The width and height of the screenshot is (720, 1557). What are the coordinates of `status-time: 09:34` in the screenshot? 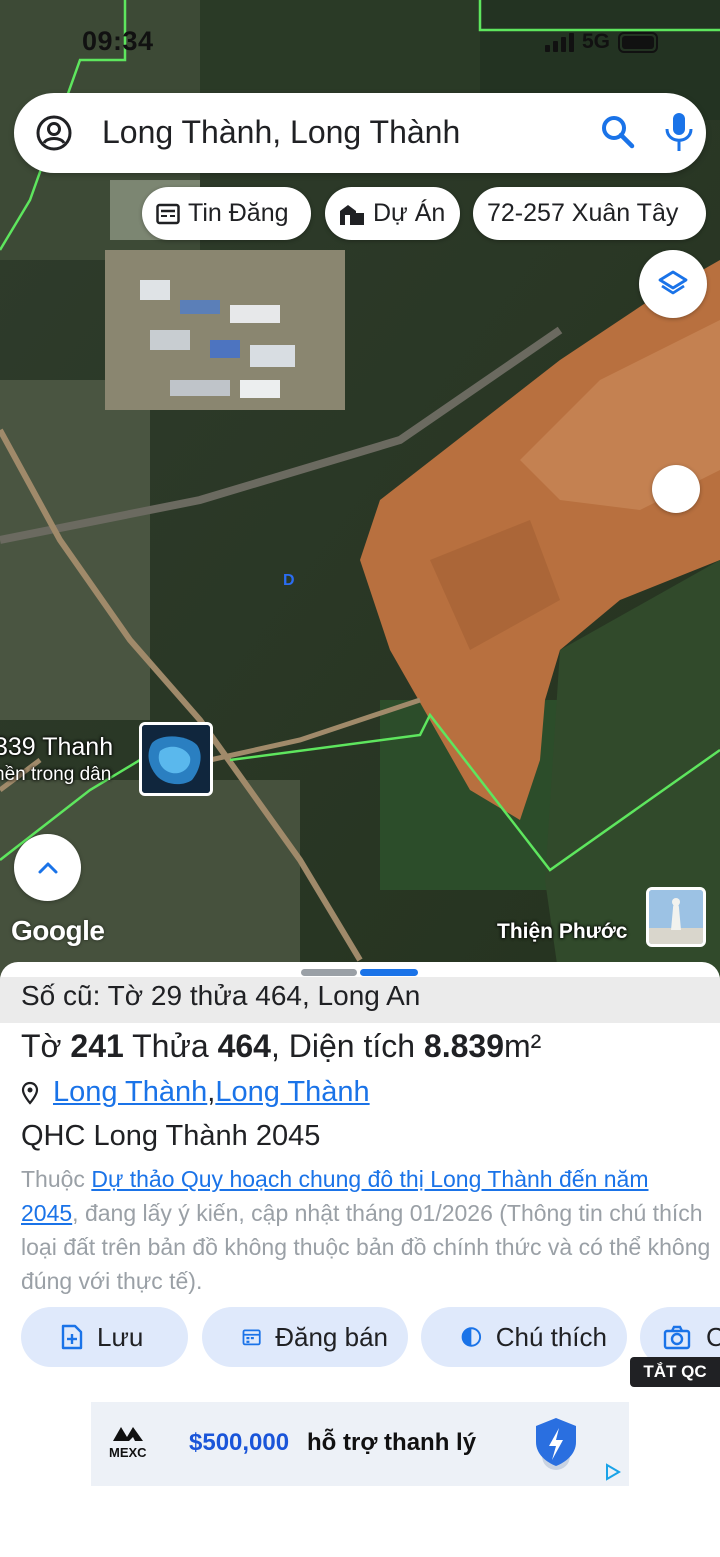 It's located at (118, 41).